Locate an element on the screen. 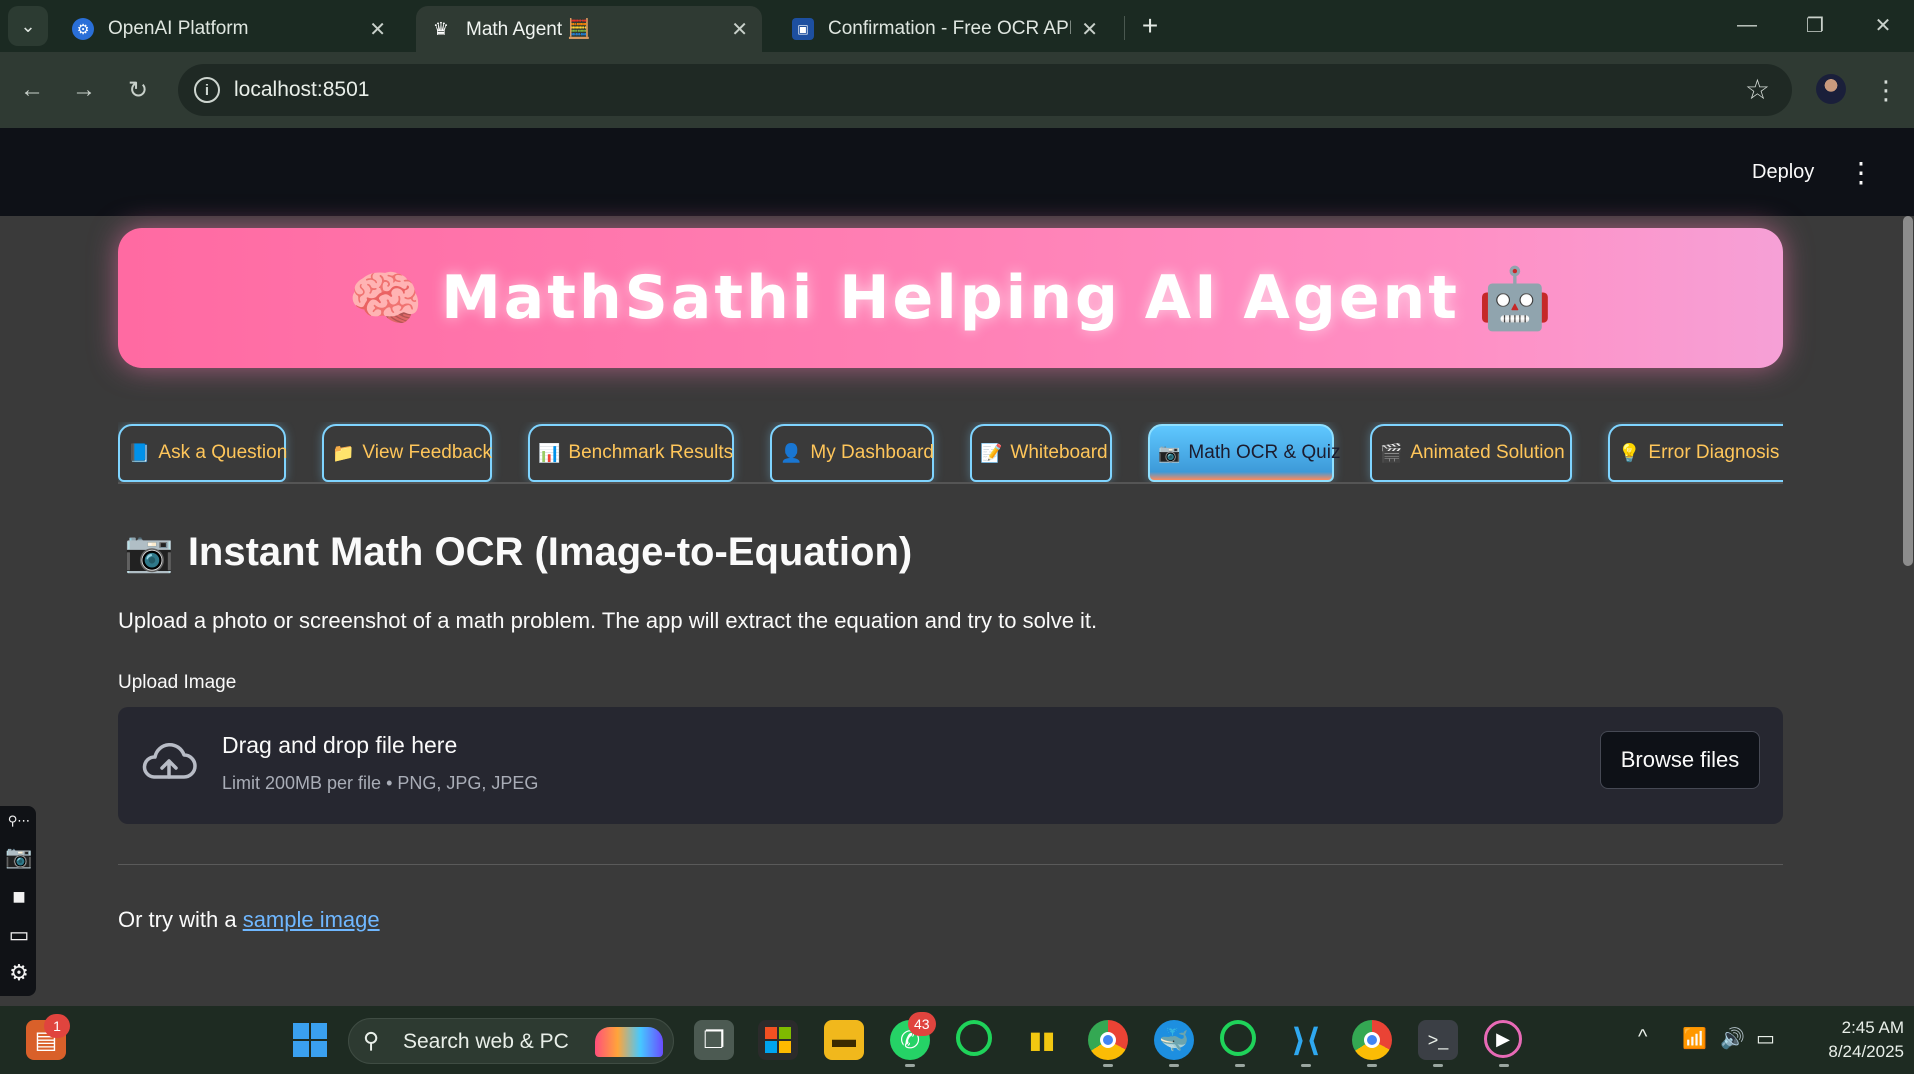 The image size is (1914, 1074). new-tab-button: + is located at coordinates (1150, 26).